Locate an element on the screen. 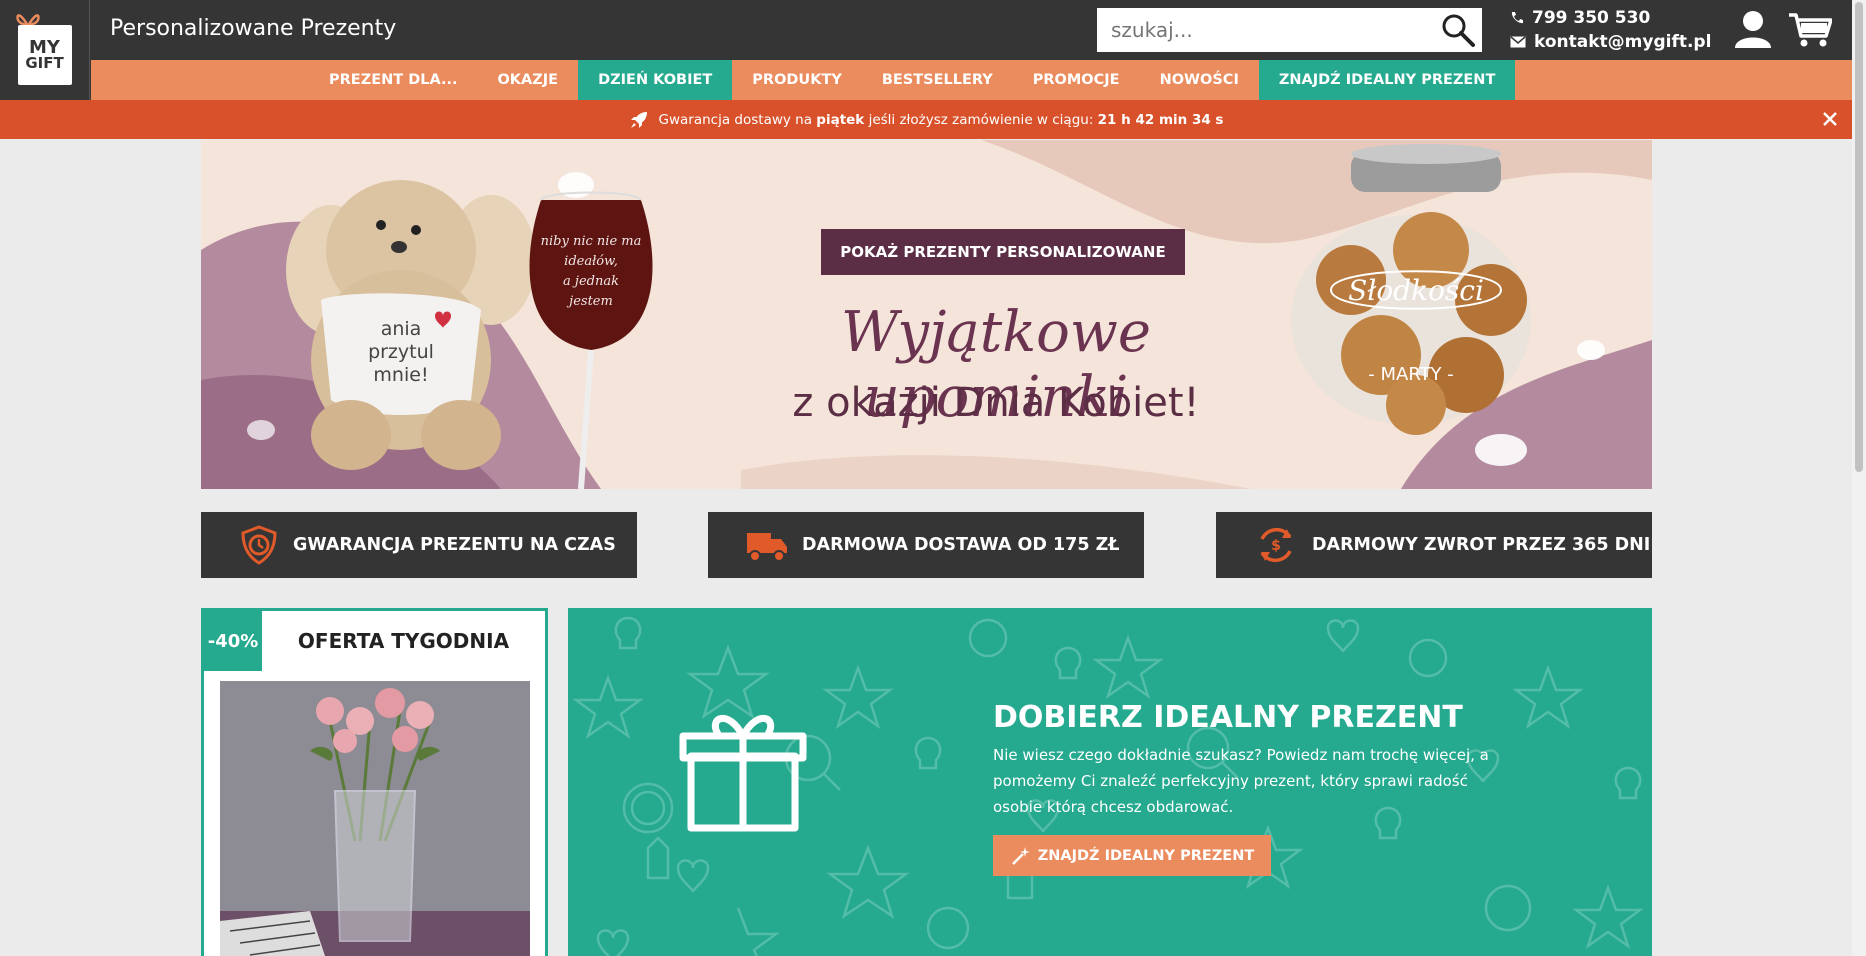 The height and width of the screenshot is (956, 1866). weekly-offer-card: -40% OFERTA TYGODNIA is located at coordinates (374, 782).